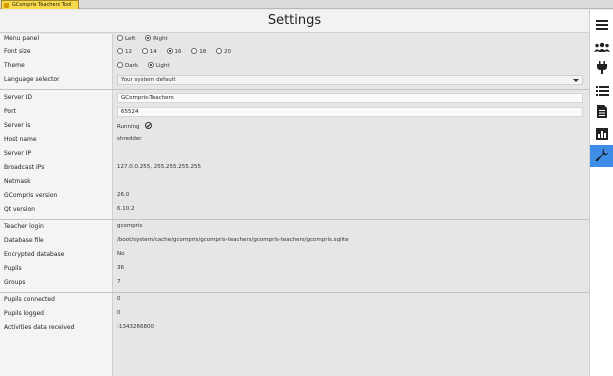 This screenshot has width=613, height=376. I want to click on menu-button, so click(601, 24).